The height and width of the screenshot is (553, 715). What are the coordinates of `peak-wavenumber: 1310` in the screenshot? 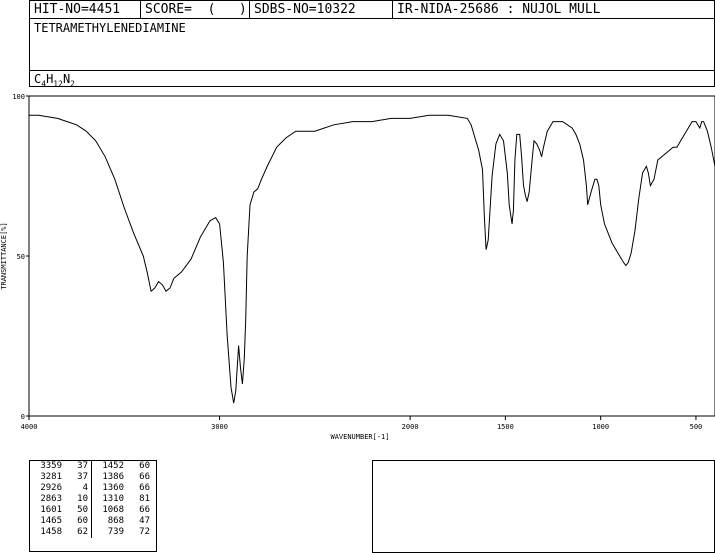 It's located at (107, 499).